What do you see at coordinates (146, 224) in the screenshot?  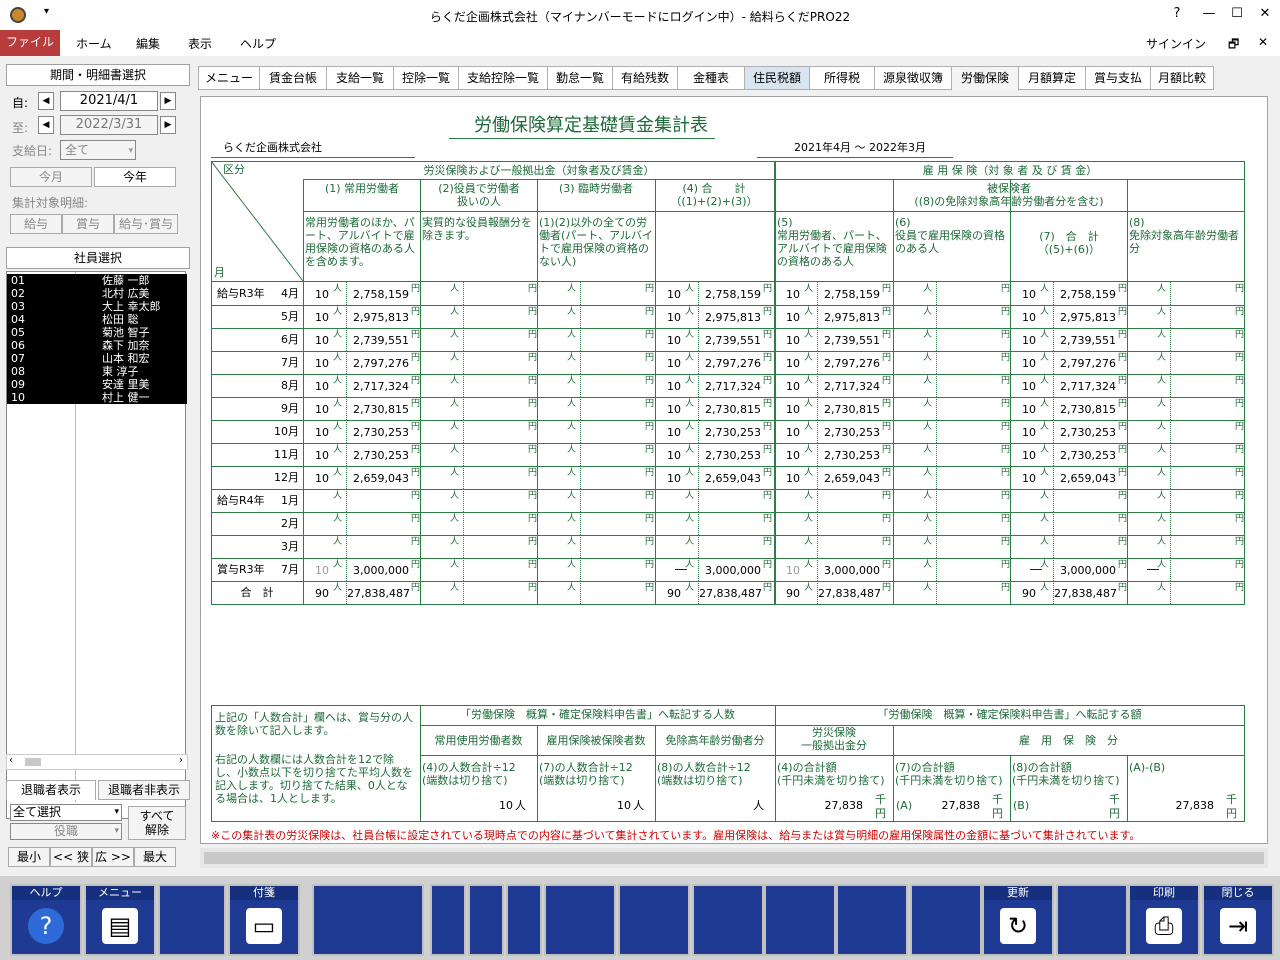 I see `salary-bonus-button: 給与･賞与` at bounding box center [146, 224].